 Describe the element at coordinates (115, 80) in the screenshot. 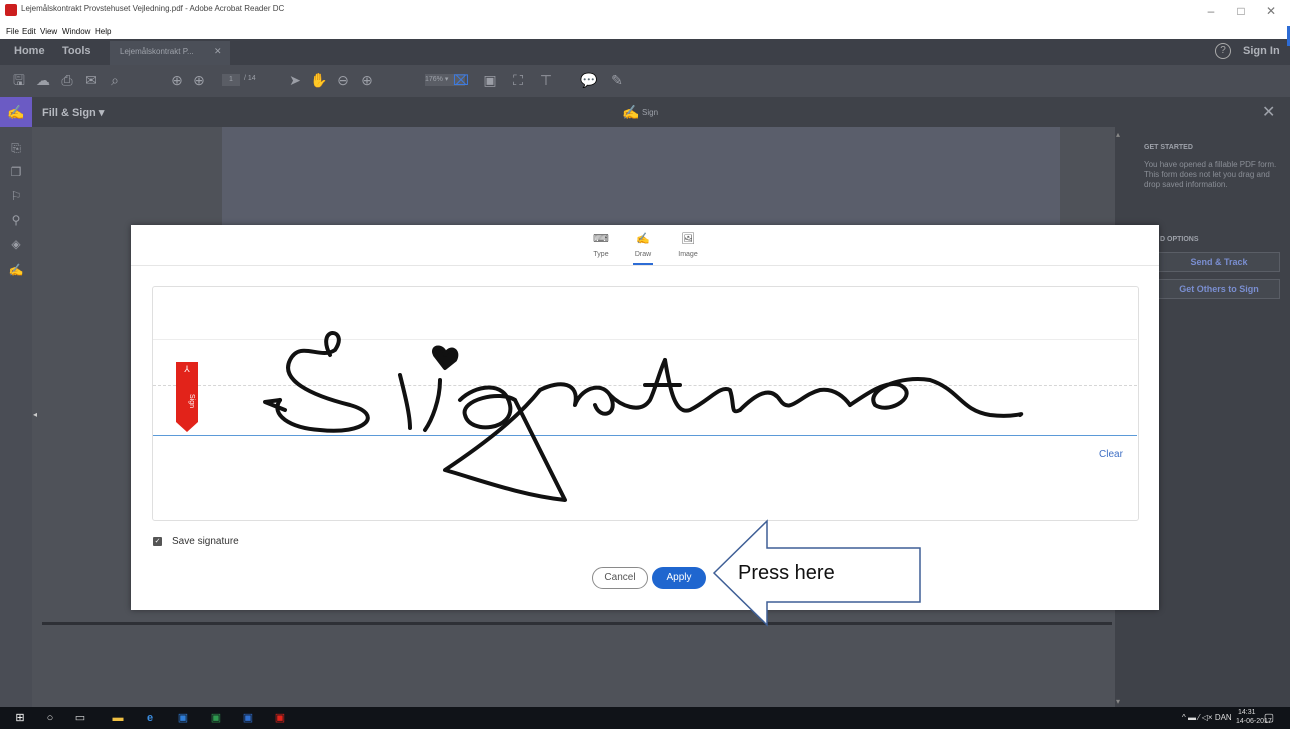

I see `search-icon: ⌕` at that location.